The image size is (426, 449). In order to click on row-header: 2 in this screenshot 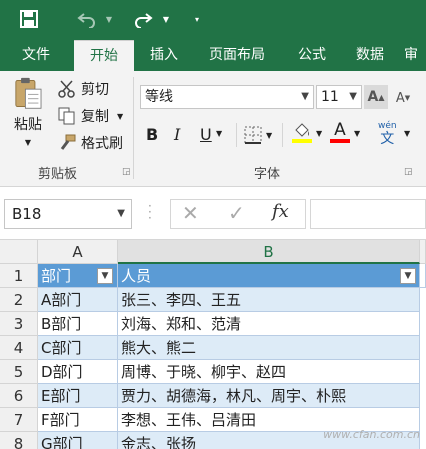, I will do `click(19, 300)`.